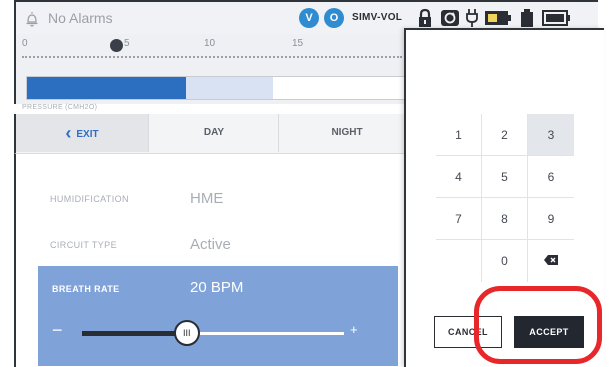 This screenshot has width=609, height=367. I want to click on key-9: 9, so click(551, 219).